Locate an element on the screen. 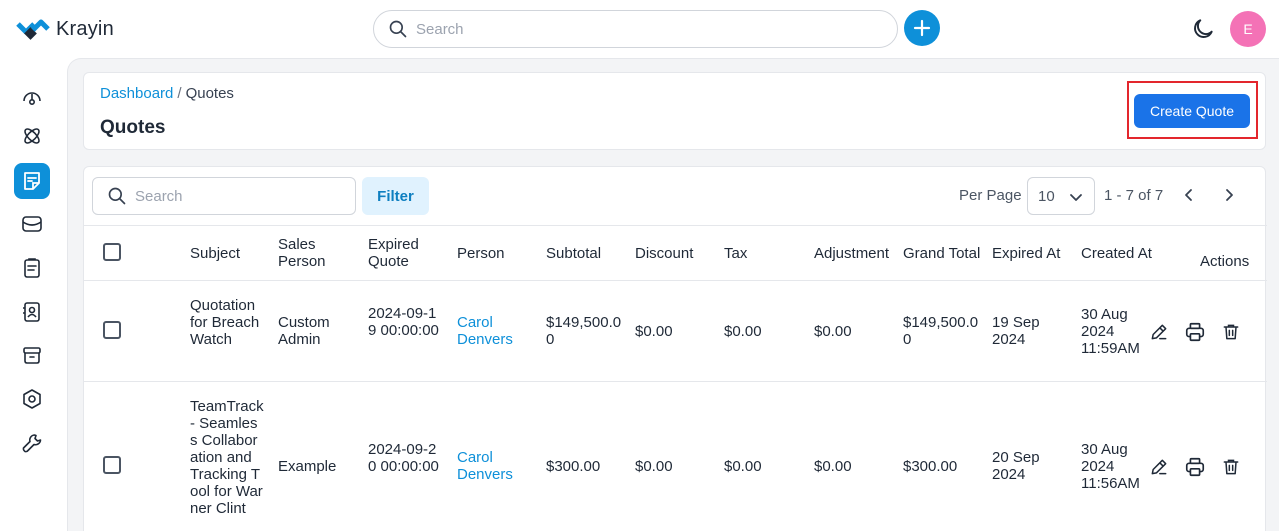 This screenshot has width=1279, height=531. next-page-button is located at coordinates (1229, 195).